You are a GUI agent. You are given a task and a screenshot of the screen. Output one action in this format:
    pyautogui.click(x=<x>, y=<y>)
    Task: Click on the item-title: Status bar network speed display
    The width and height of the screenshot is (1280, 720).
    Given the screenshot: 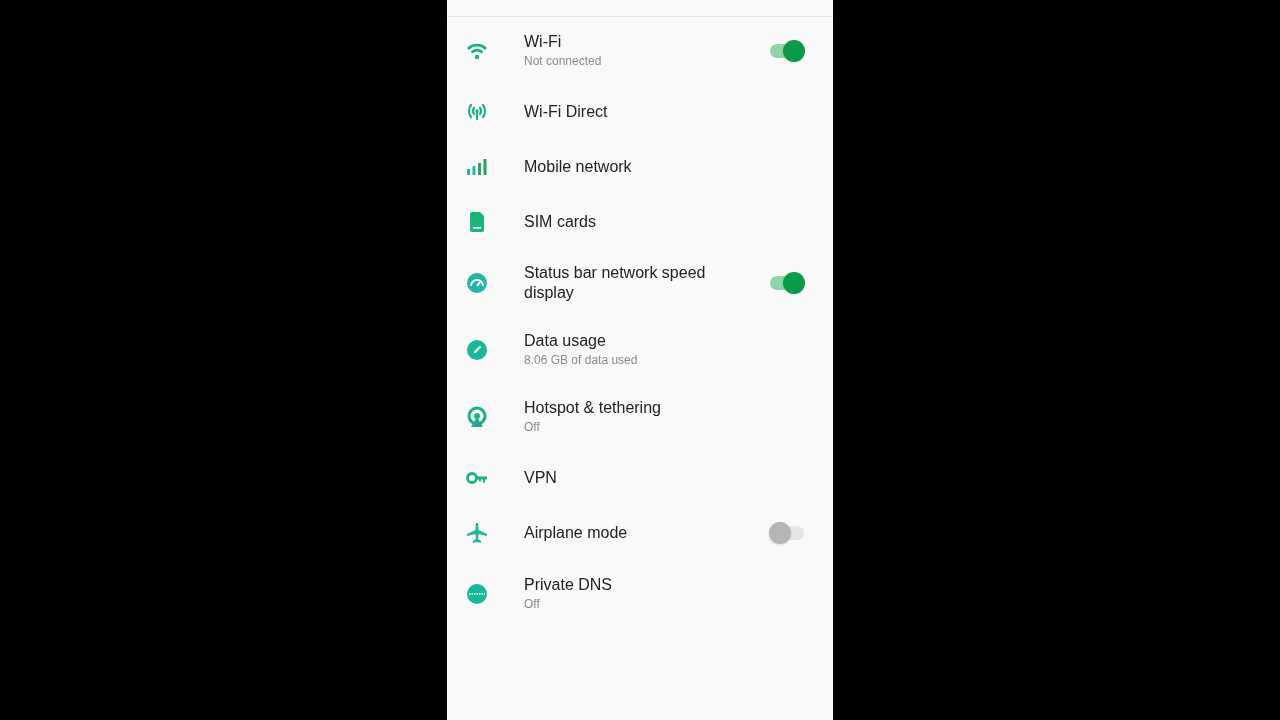 What is the action you would take?
    pyautogui.click(x=615, y=282)
    